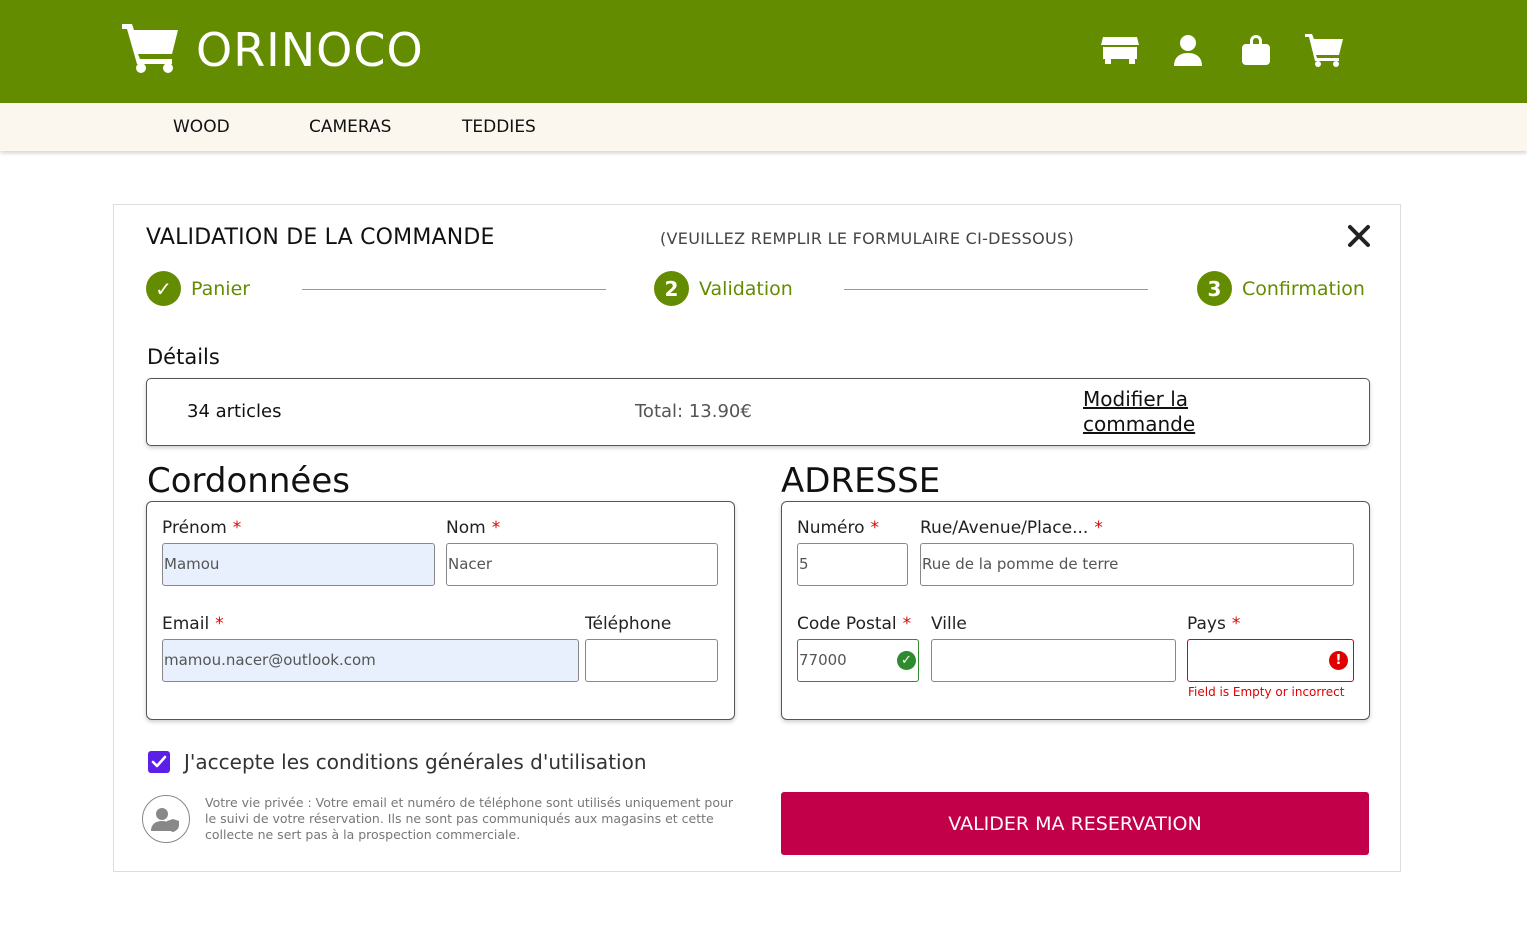 This screenshot has height=946, width=1527. Describe the element at coordinates (1053, 660) in the screenshot. I see `ville-input` at that location.